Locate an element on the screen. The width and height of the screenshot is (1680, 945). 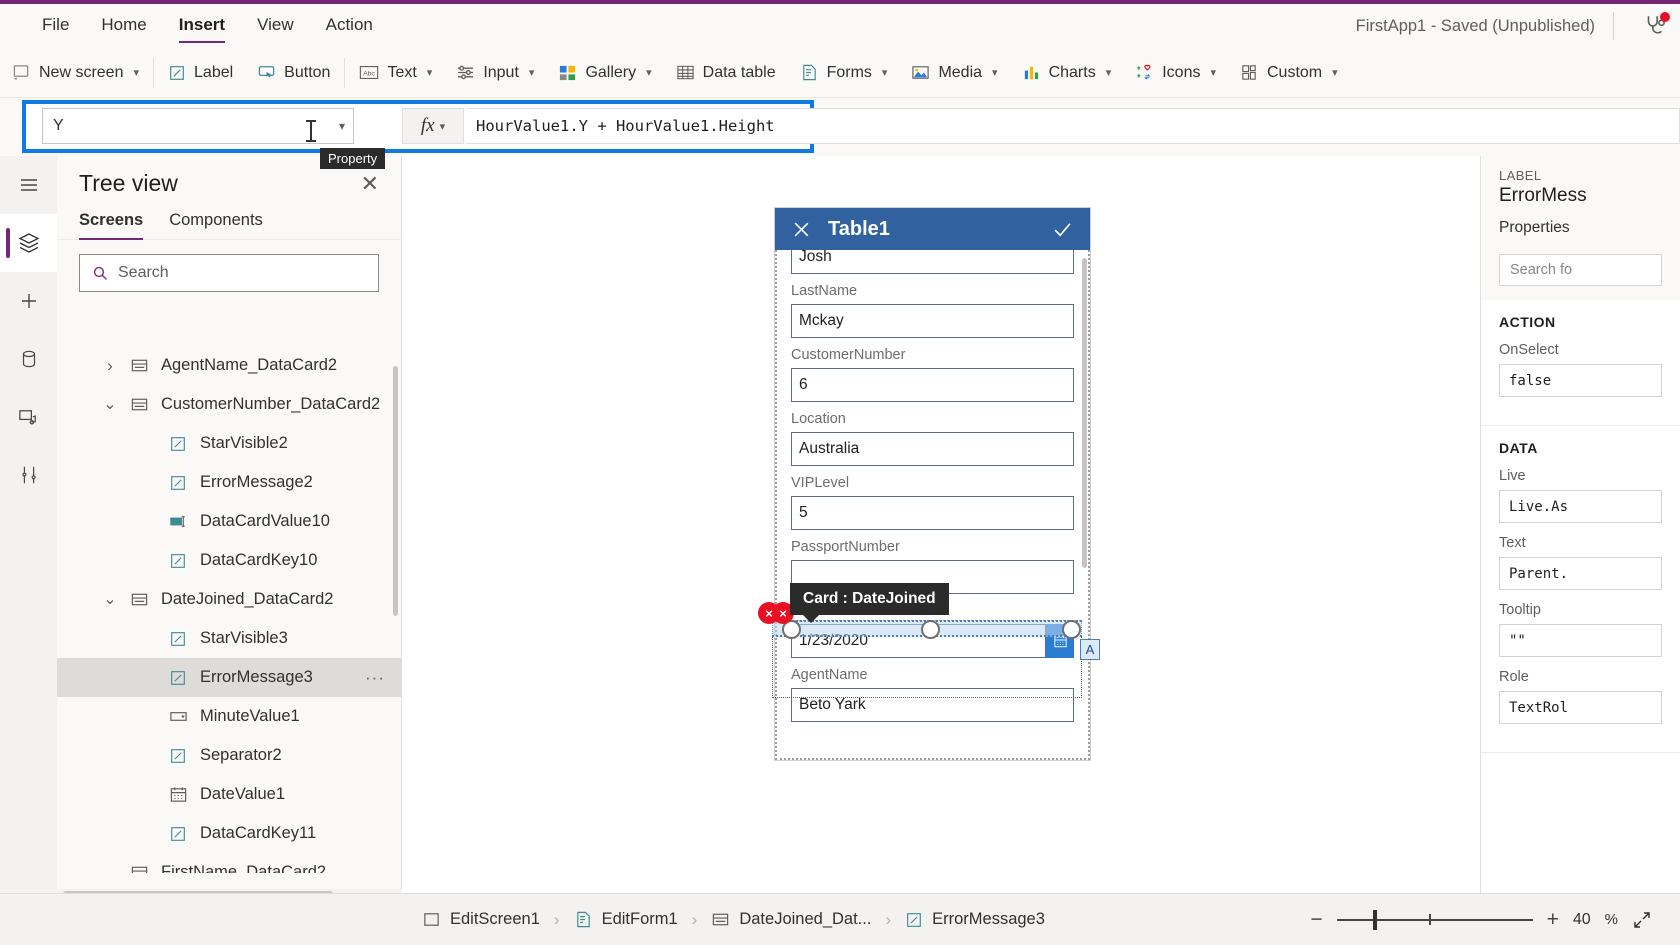
zoom-slider-thumb is located at coordinates (1374, 919).